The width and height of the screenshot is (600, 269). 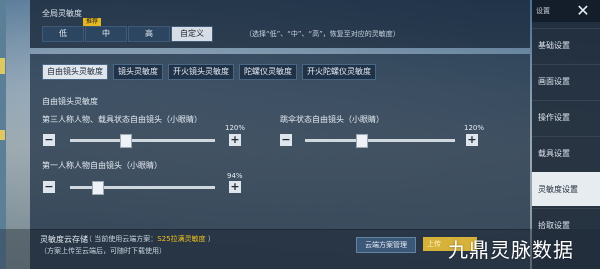 What do you see at coordinates (386, 245) in the screenshot?
I see `cloud-manage-button: 云端方案管理` at bounding box center [386, 245].